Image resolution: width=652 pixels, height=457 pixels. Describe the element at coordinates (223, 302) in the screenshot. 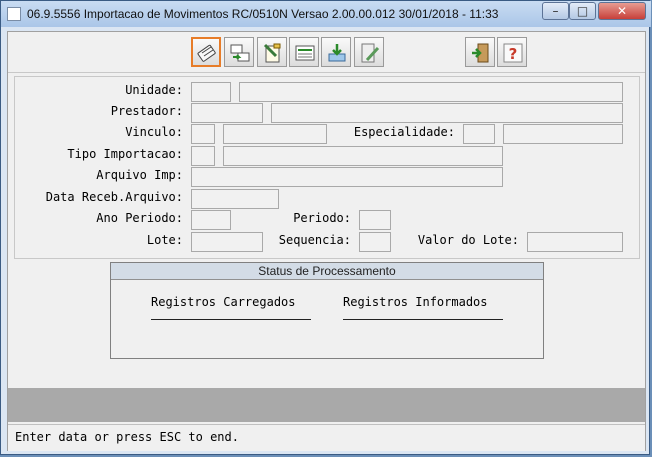

I see `registros-carregados-label: Registros Carregados` at that location.